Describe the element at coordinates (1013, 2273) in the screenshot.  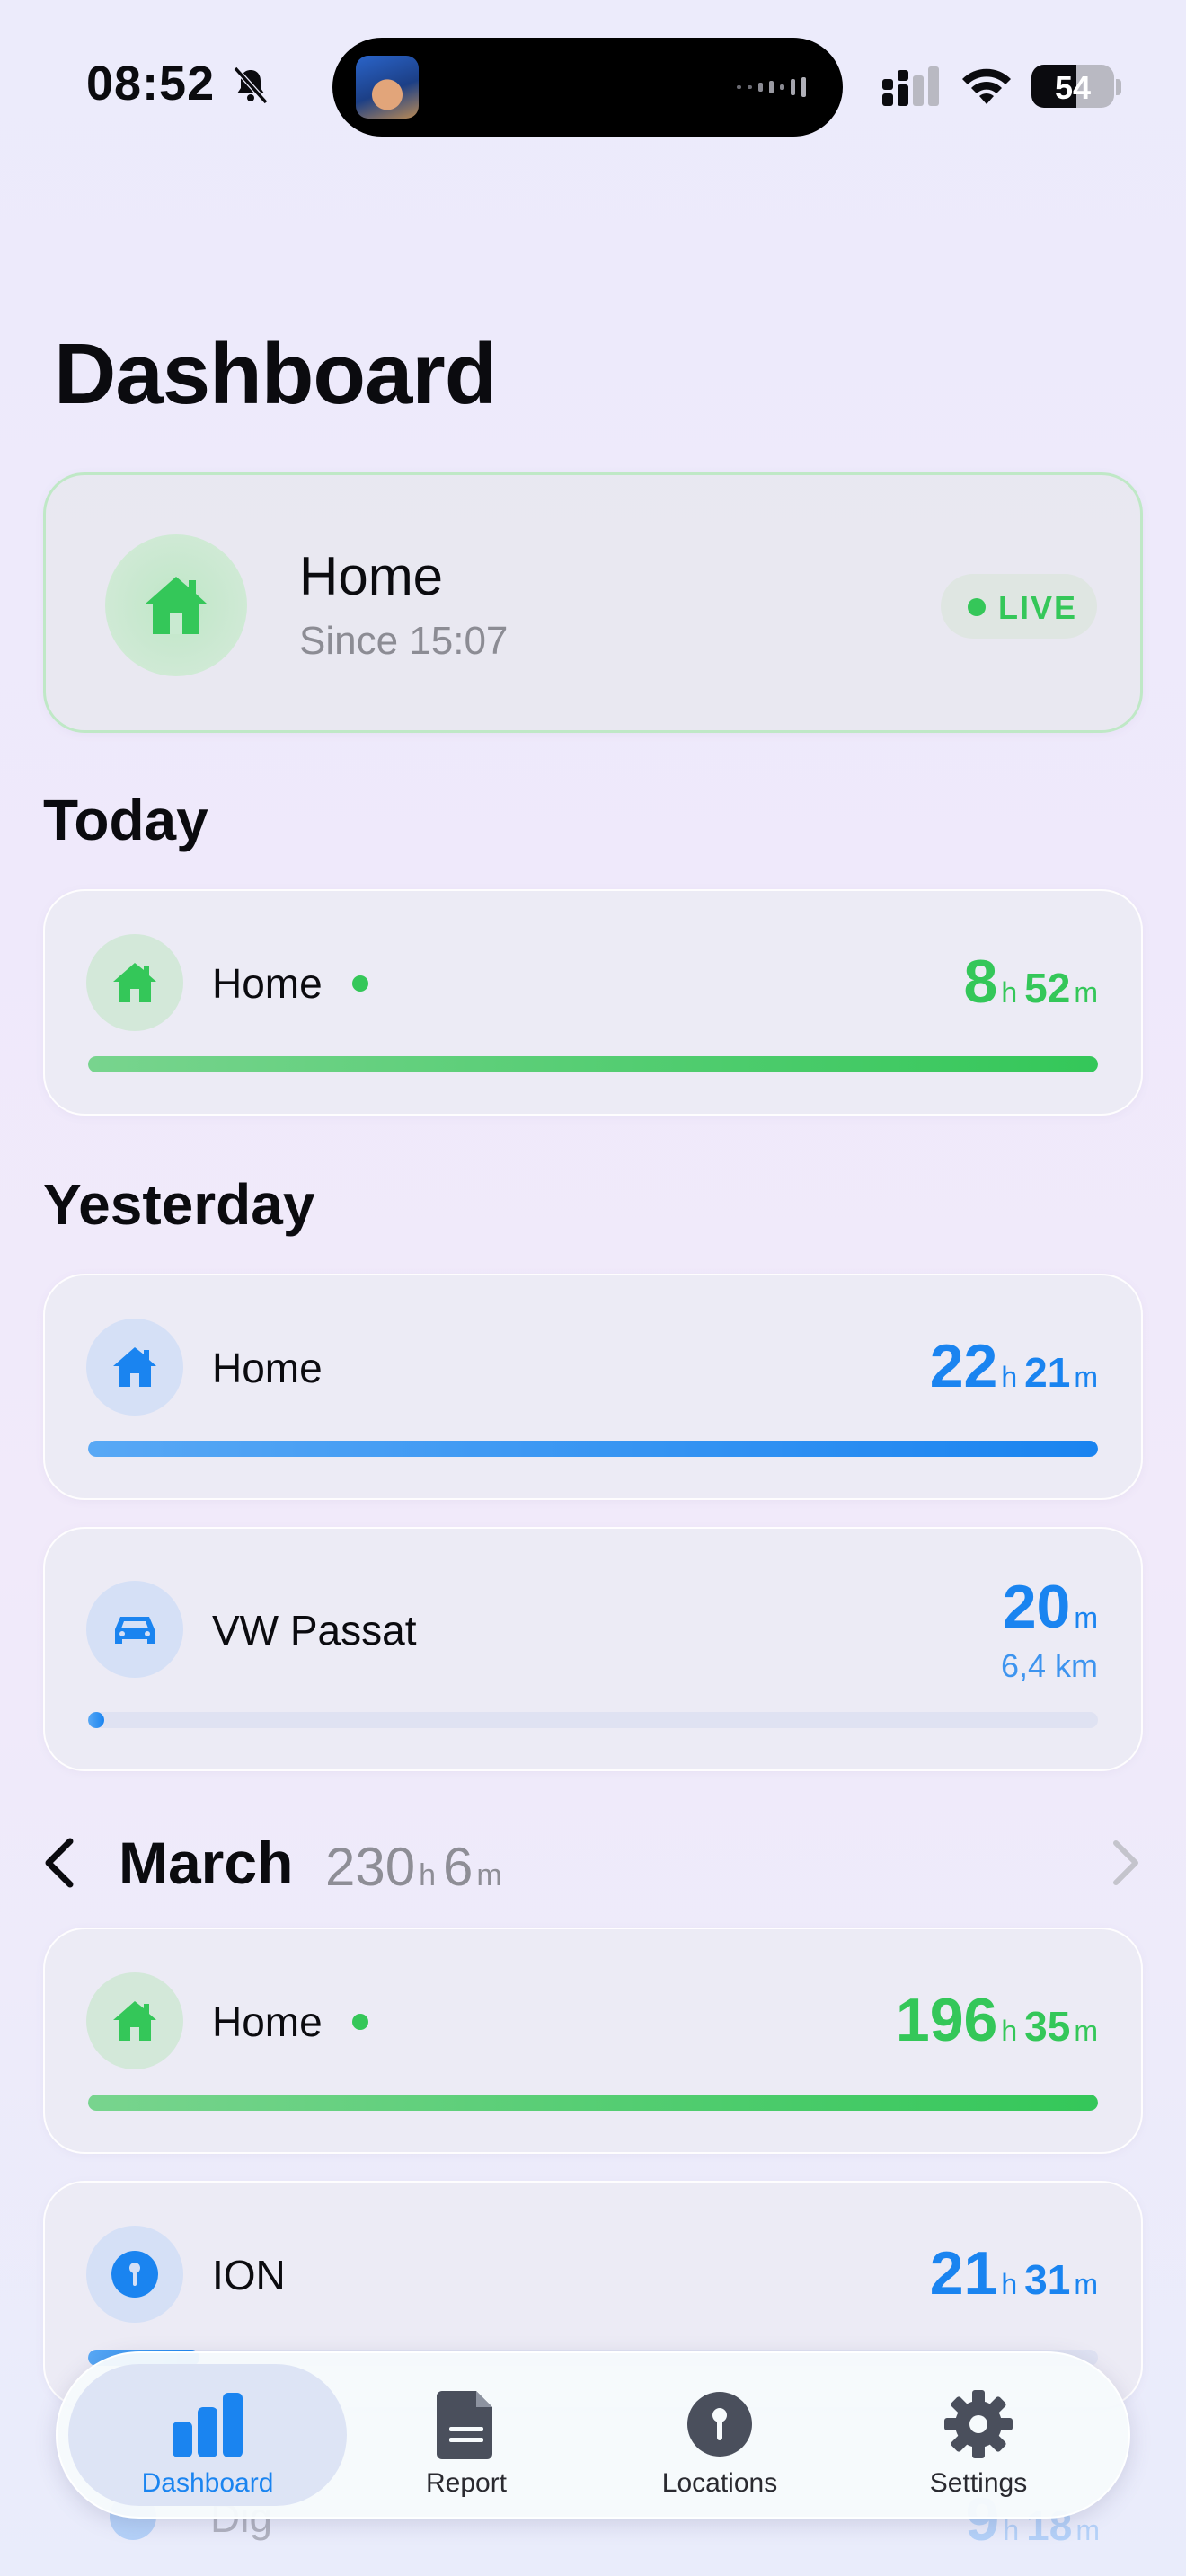
I see `row-duration: 21 h 31 m` at that location.